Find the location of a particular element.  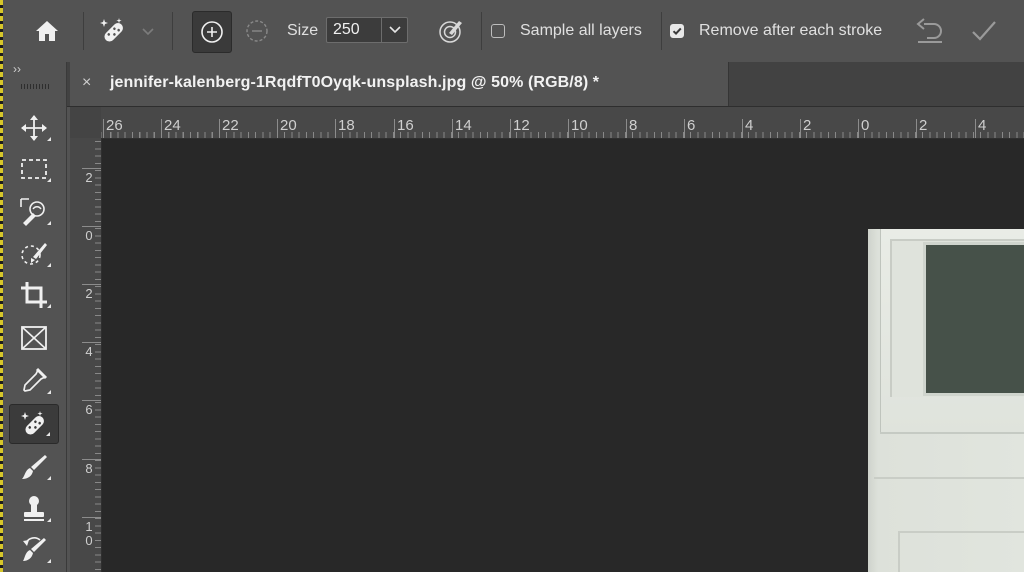

home-button is located at coordinates (47, 31).